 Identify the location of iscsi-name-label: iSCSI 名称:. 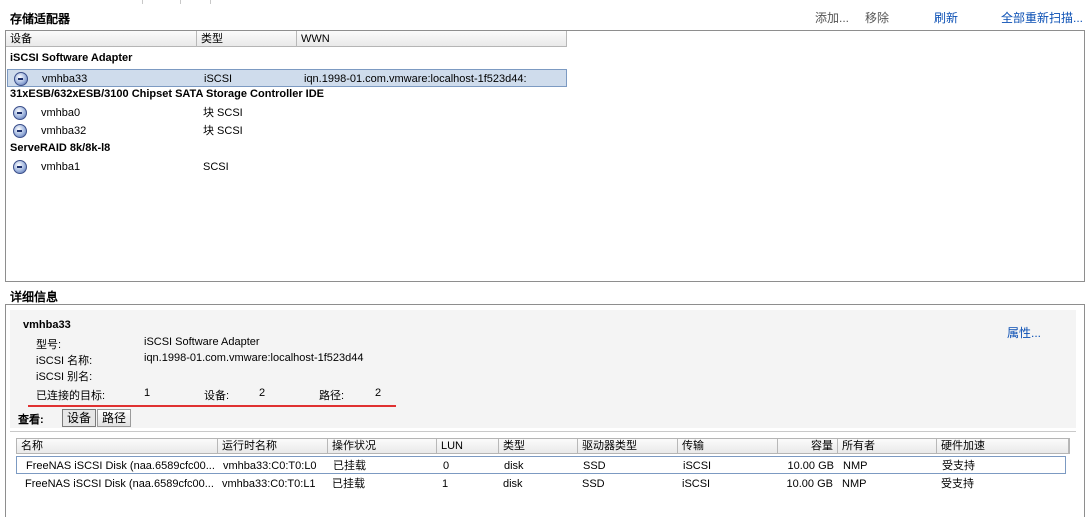
(64, 361).